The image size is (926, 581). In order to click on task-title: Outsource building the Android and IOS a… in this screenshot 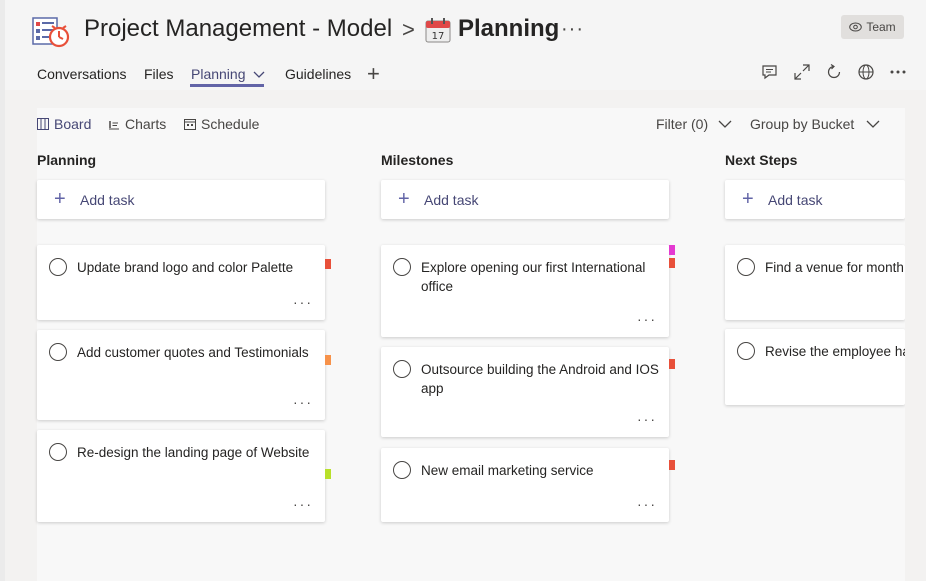, I will do `click(540, 379)`.